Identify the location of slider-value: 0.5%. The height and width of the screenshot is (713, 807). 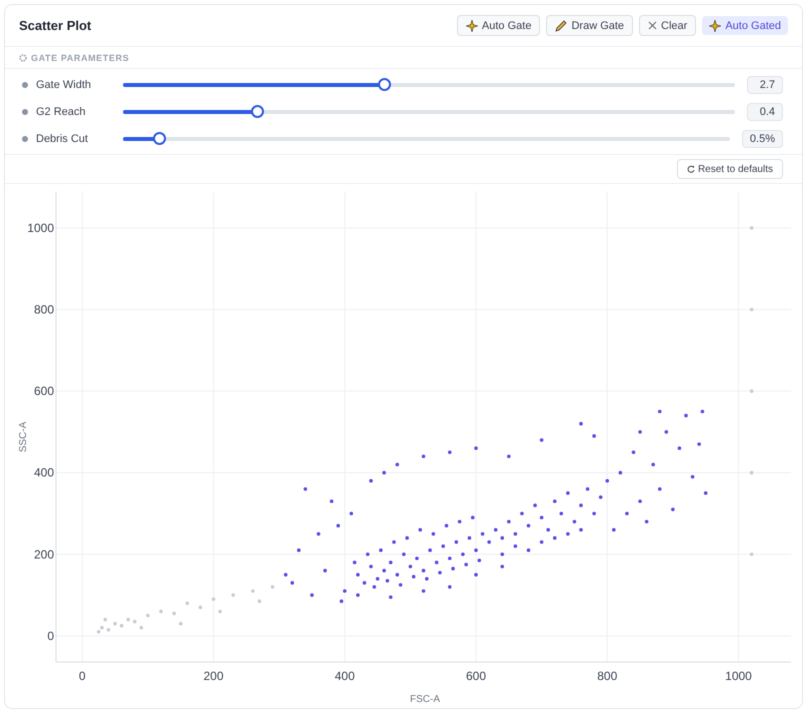
(762, 139).